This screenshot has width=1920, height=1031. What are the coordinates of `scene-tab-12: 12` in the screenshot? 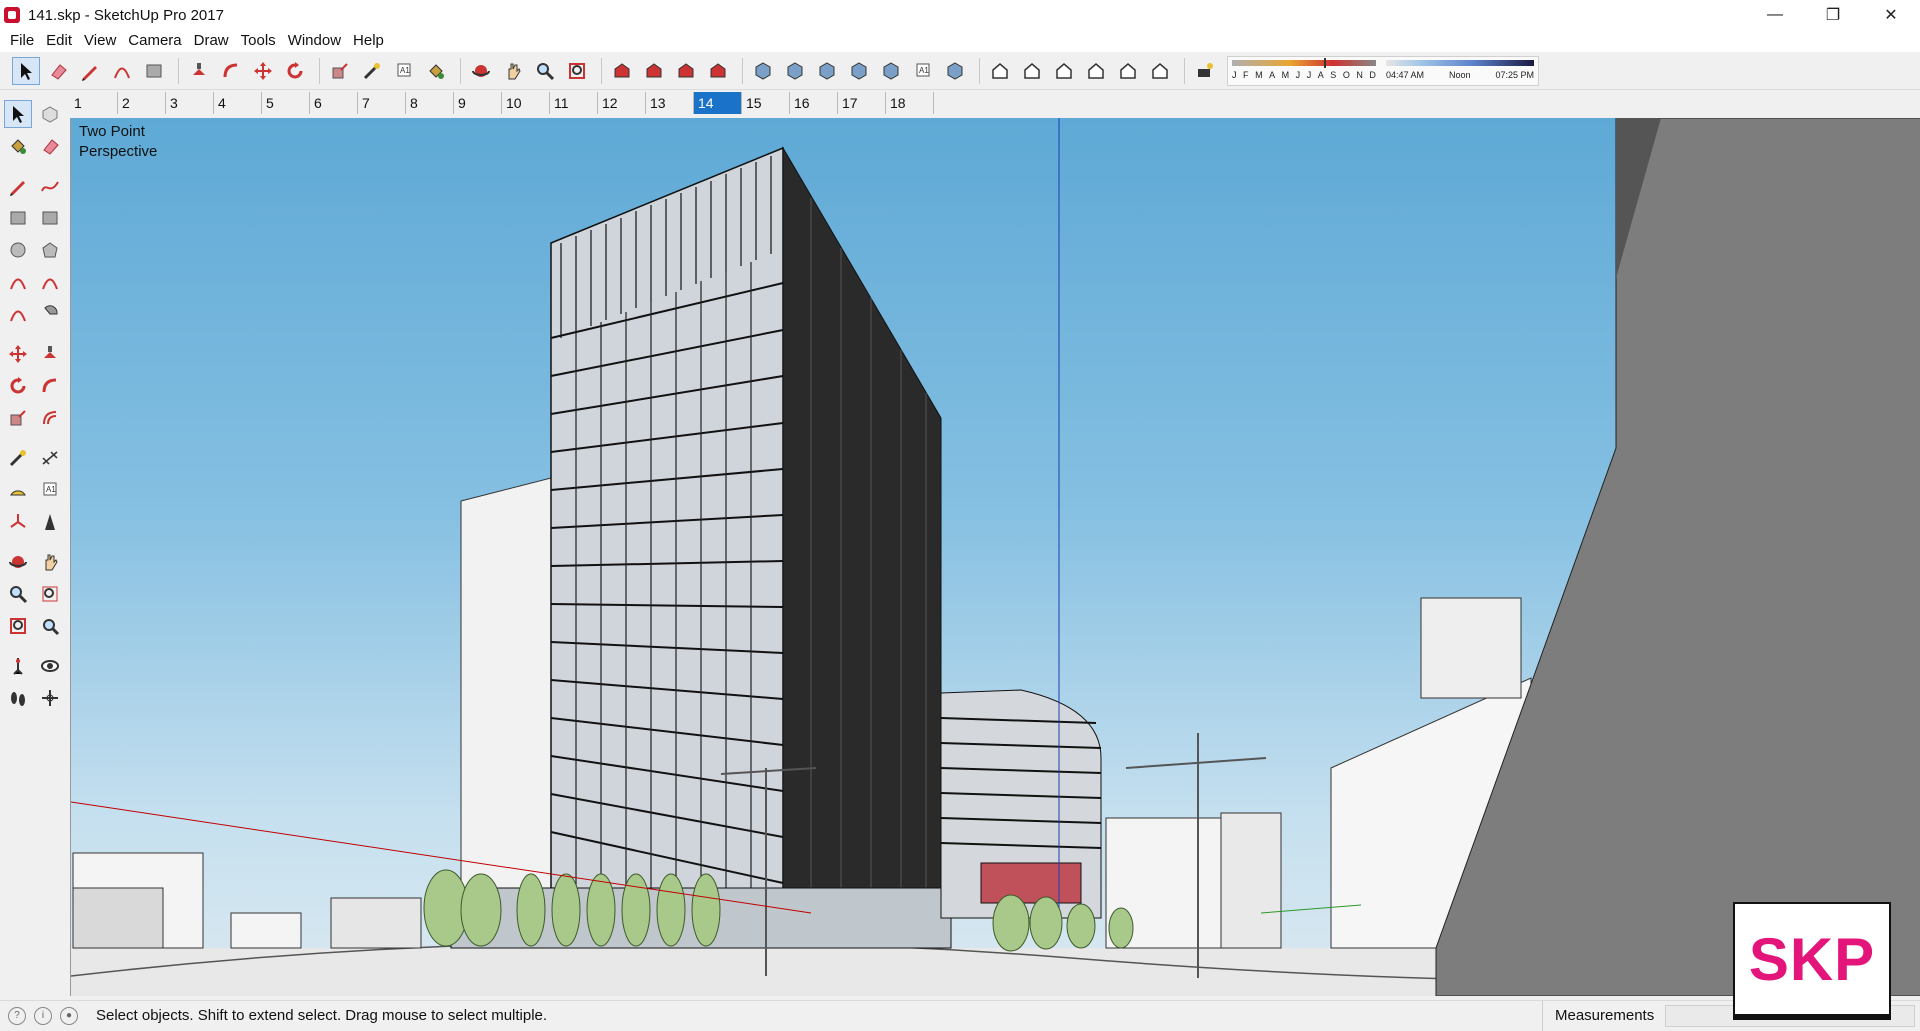 It's located at (622, 103).